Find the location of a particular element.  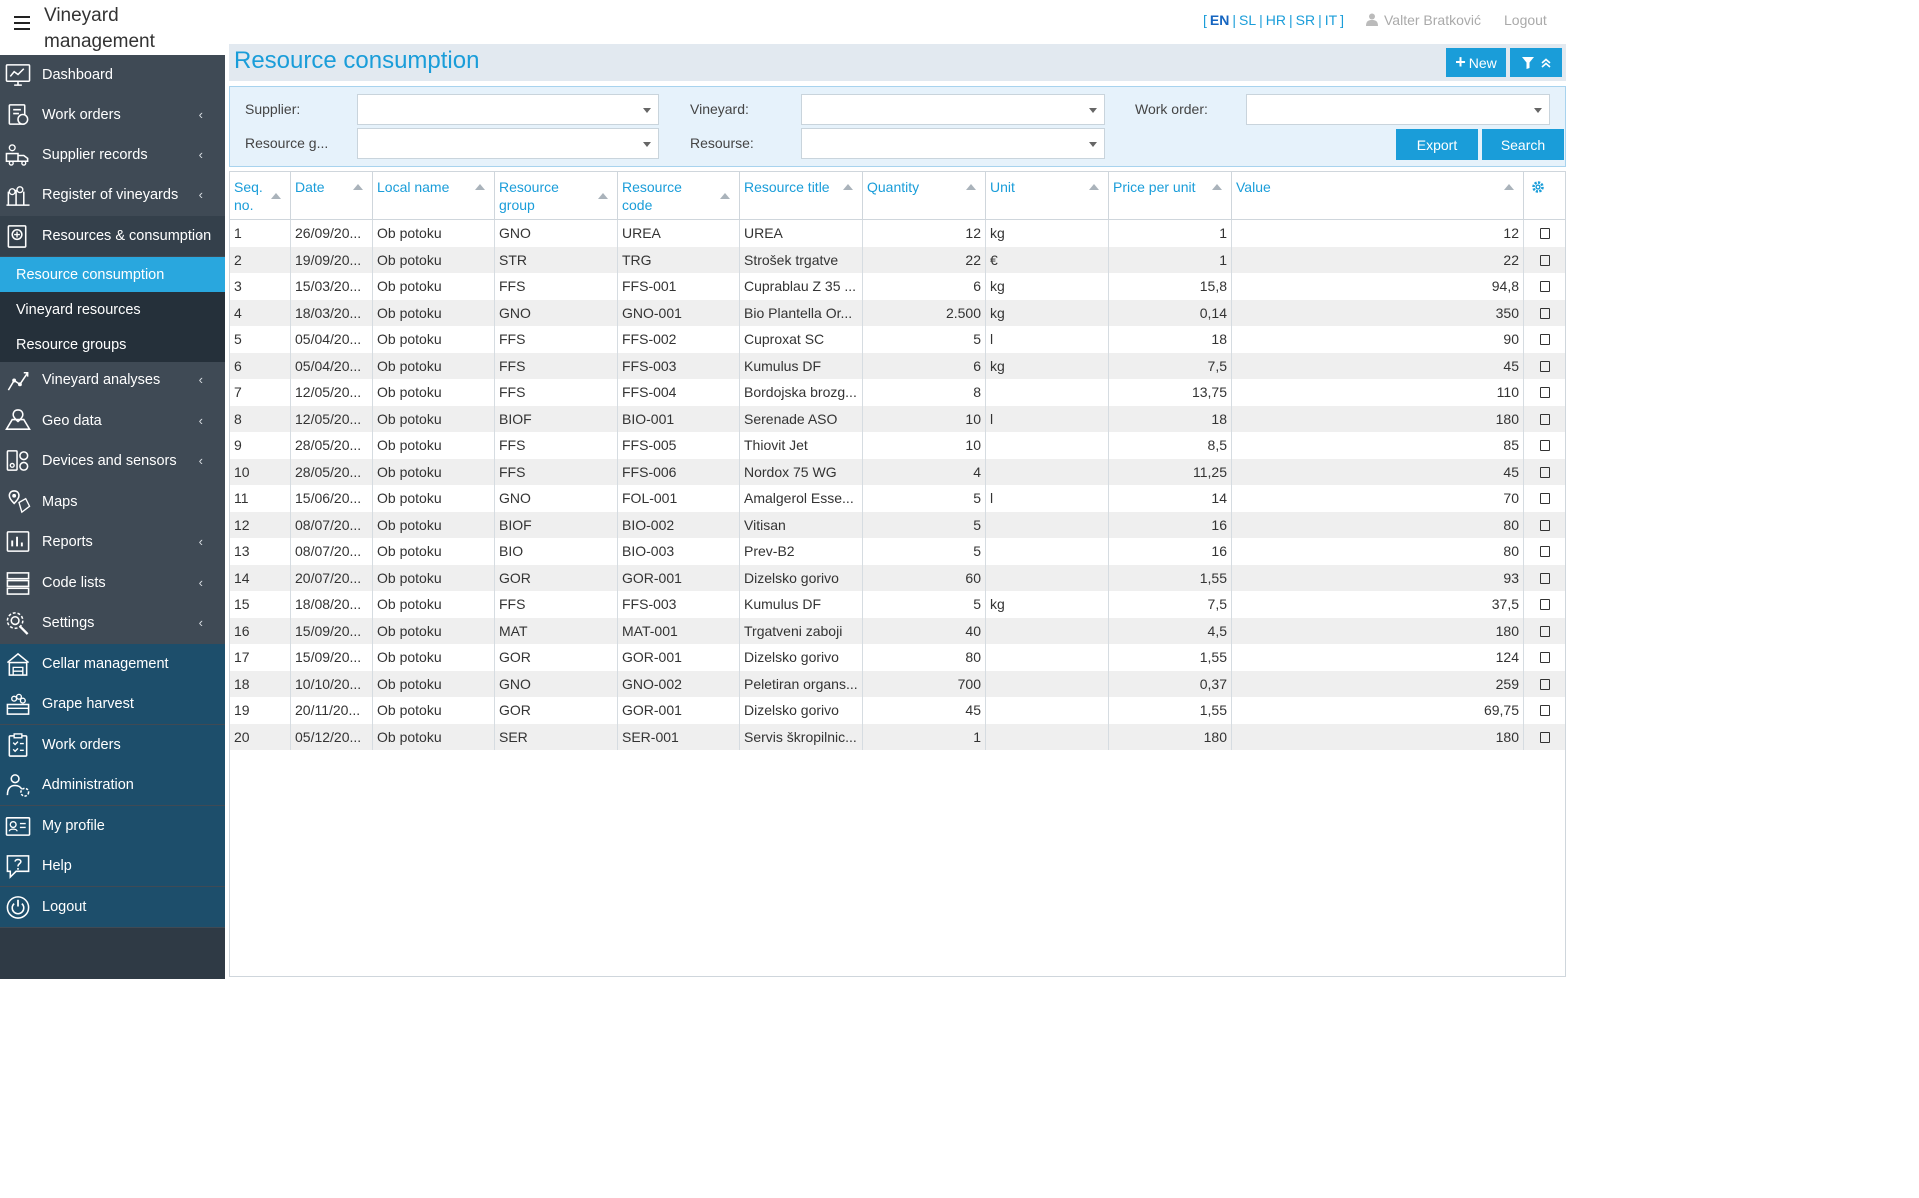

sidebar-subitem-resource-consumption: Resource consumption is located at coordinates (112, 274).